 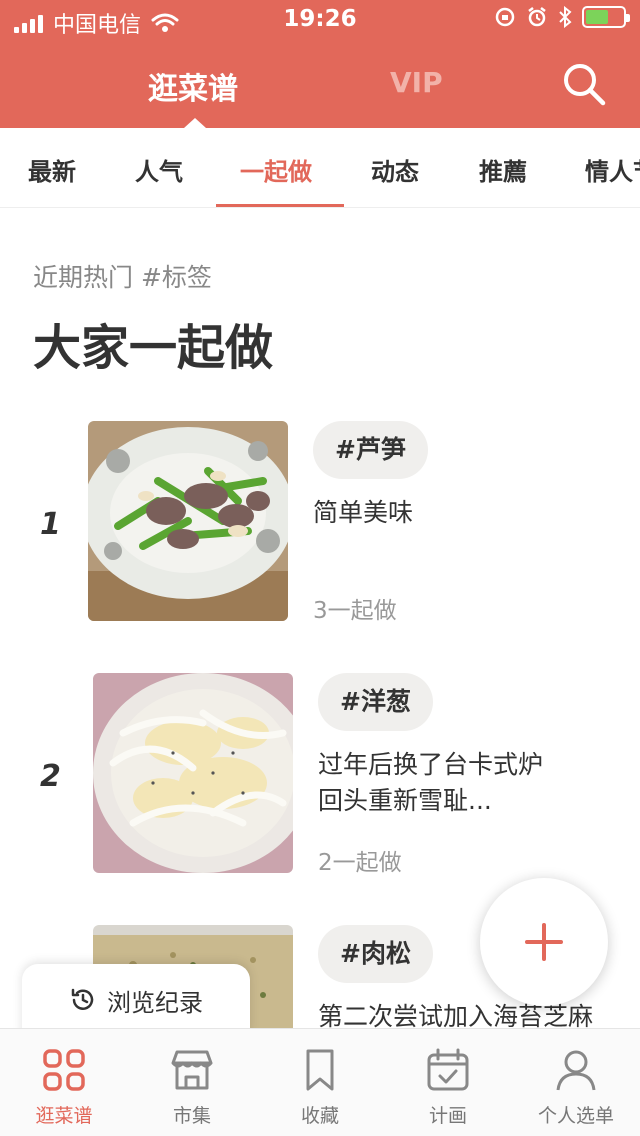 What do you see at coordinates (363, 512) in the screenshot?
I see `recipe-description: 简单美味` at bounding box center [363, 512].